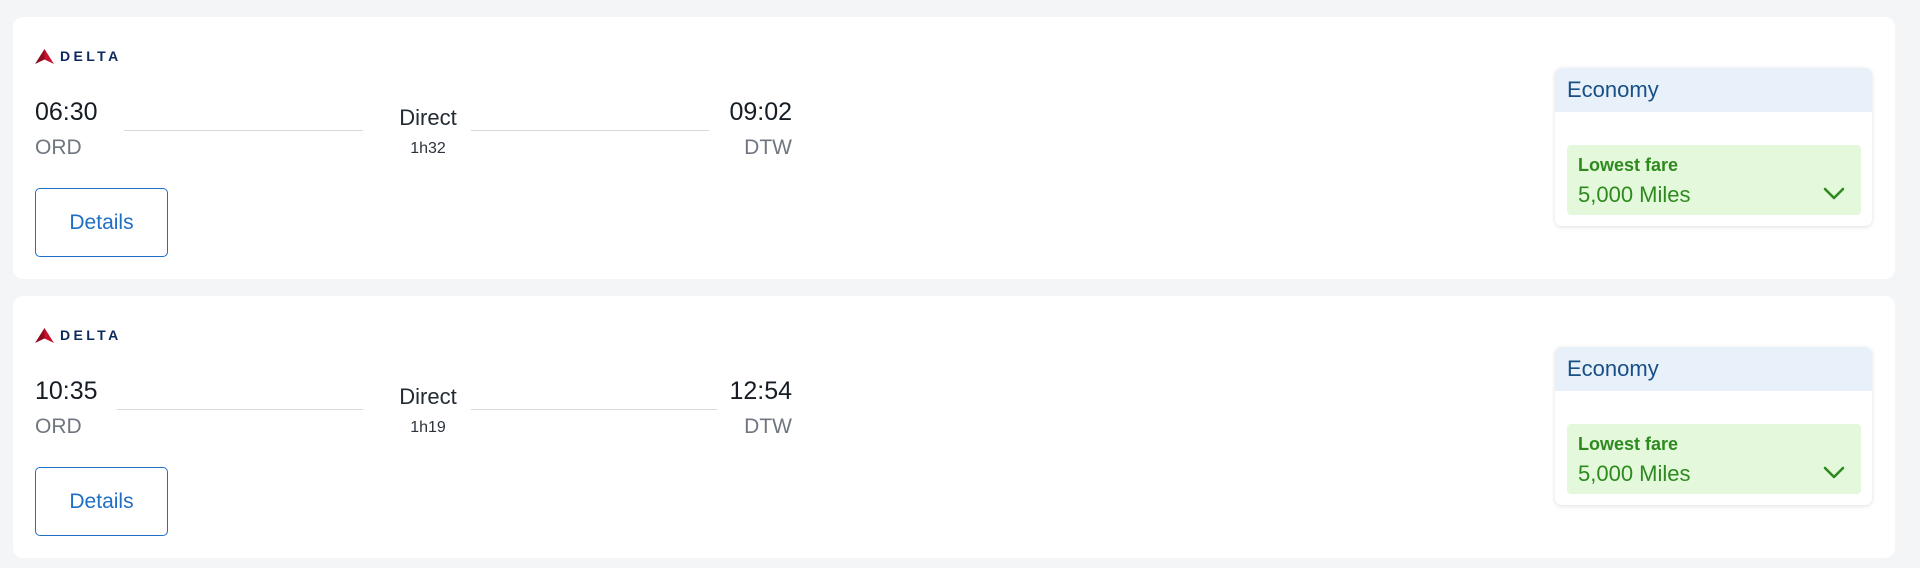 The width and height of the screenshot is (1920, 568). I want to click on arrival-time: 12:54, so click(760, 391).